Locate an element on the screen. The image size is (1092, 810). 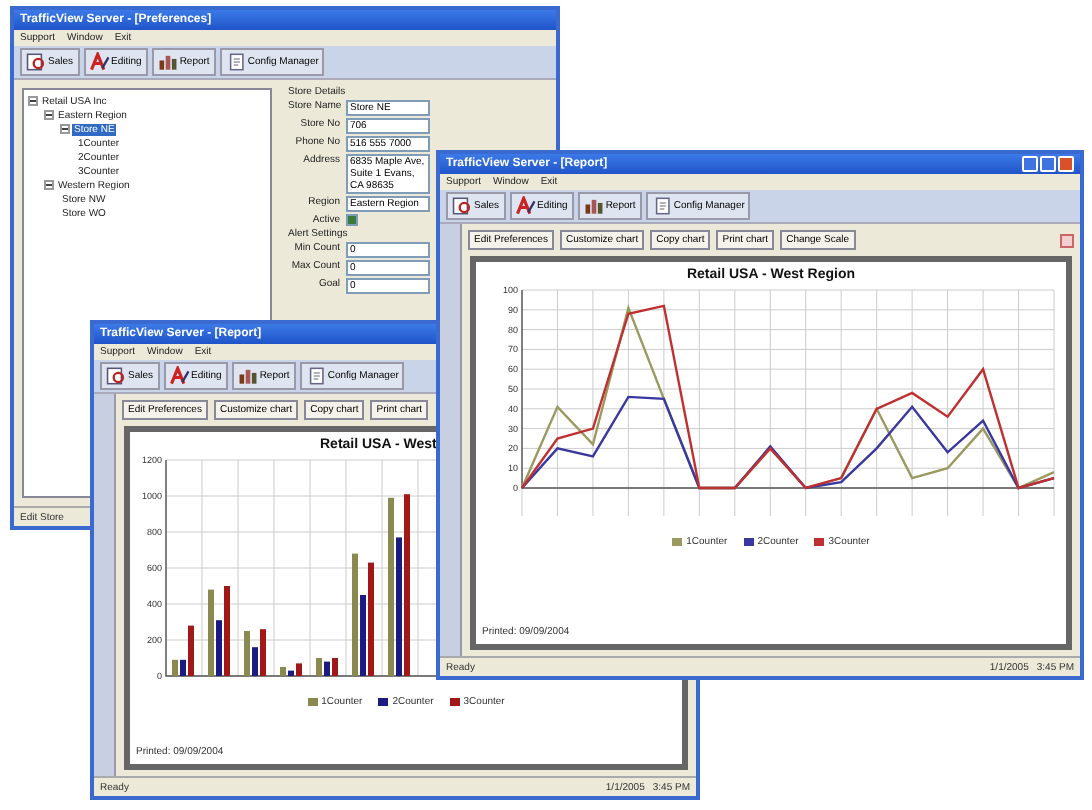
close-report-button is located at coordinates (1067, 240).